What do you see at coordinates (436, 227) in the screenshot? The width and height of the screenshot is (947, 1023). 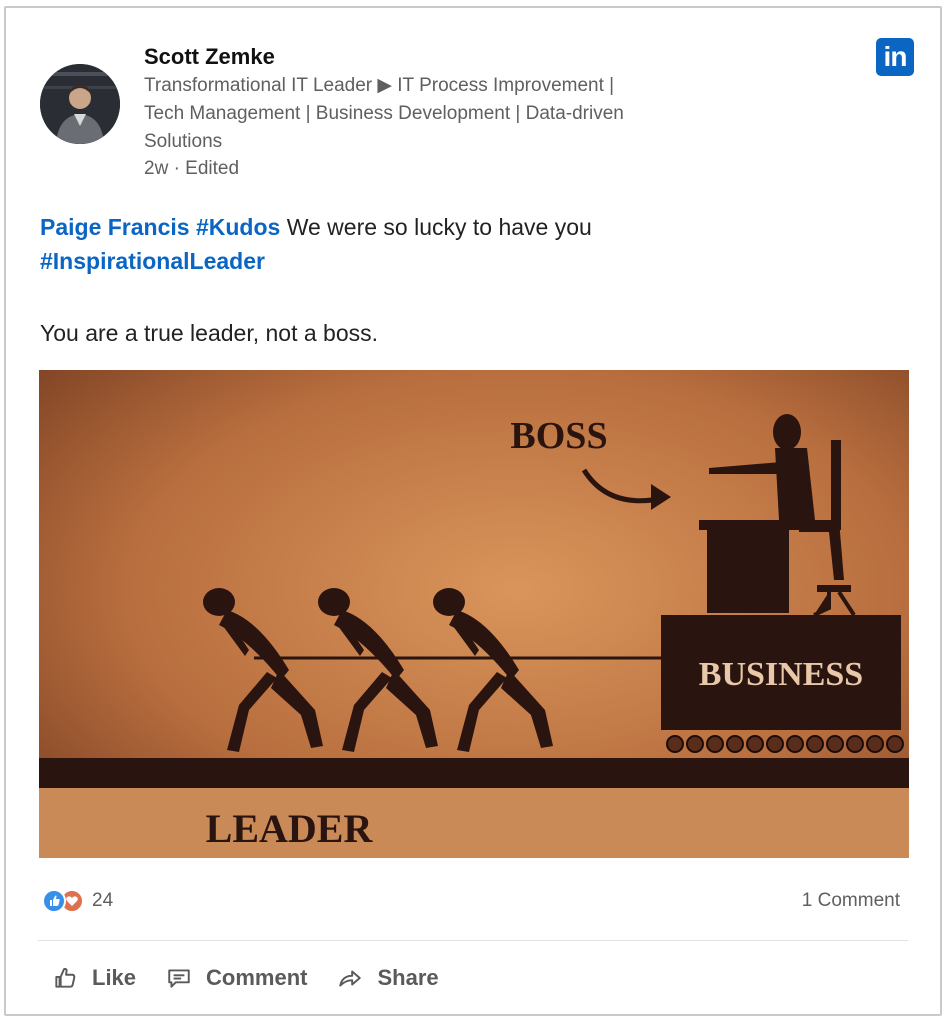 I see `post-text: We were so lucky to have you` at bounding box center [436, 227].